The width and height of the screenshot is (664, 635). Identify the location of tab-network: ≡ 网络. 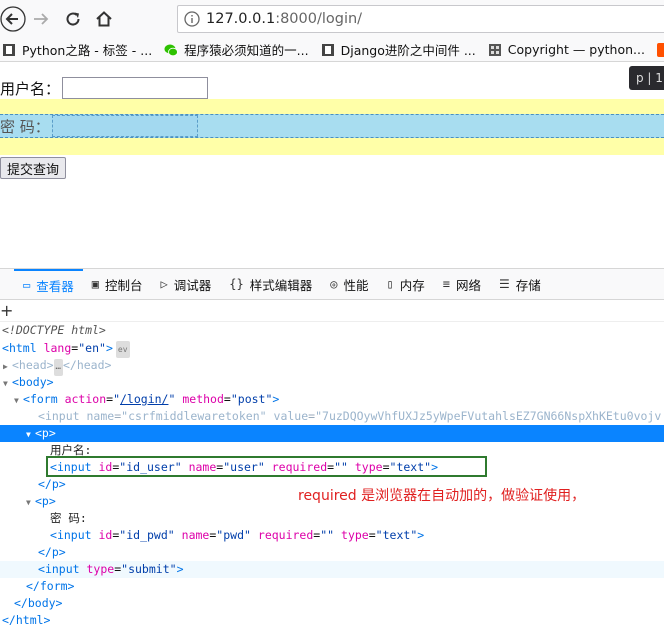
(462, 284).